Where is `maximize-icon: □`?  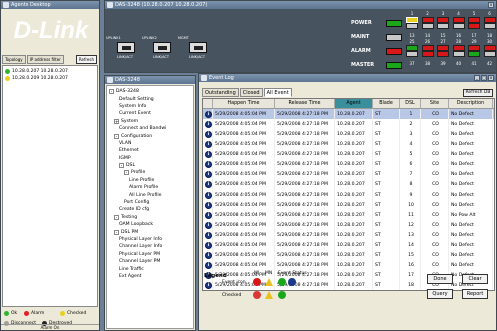 maximize-icon: □ is located at coordinates (484, 78).